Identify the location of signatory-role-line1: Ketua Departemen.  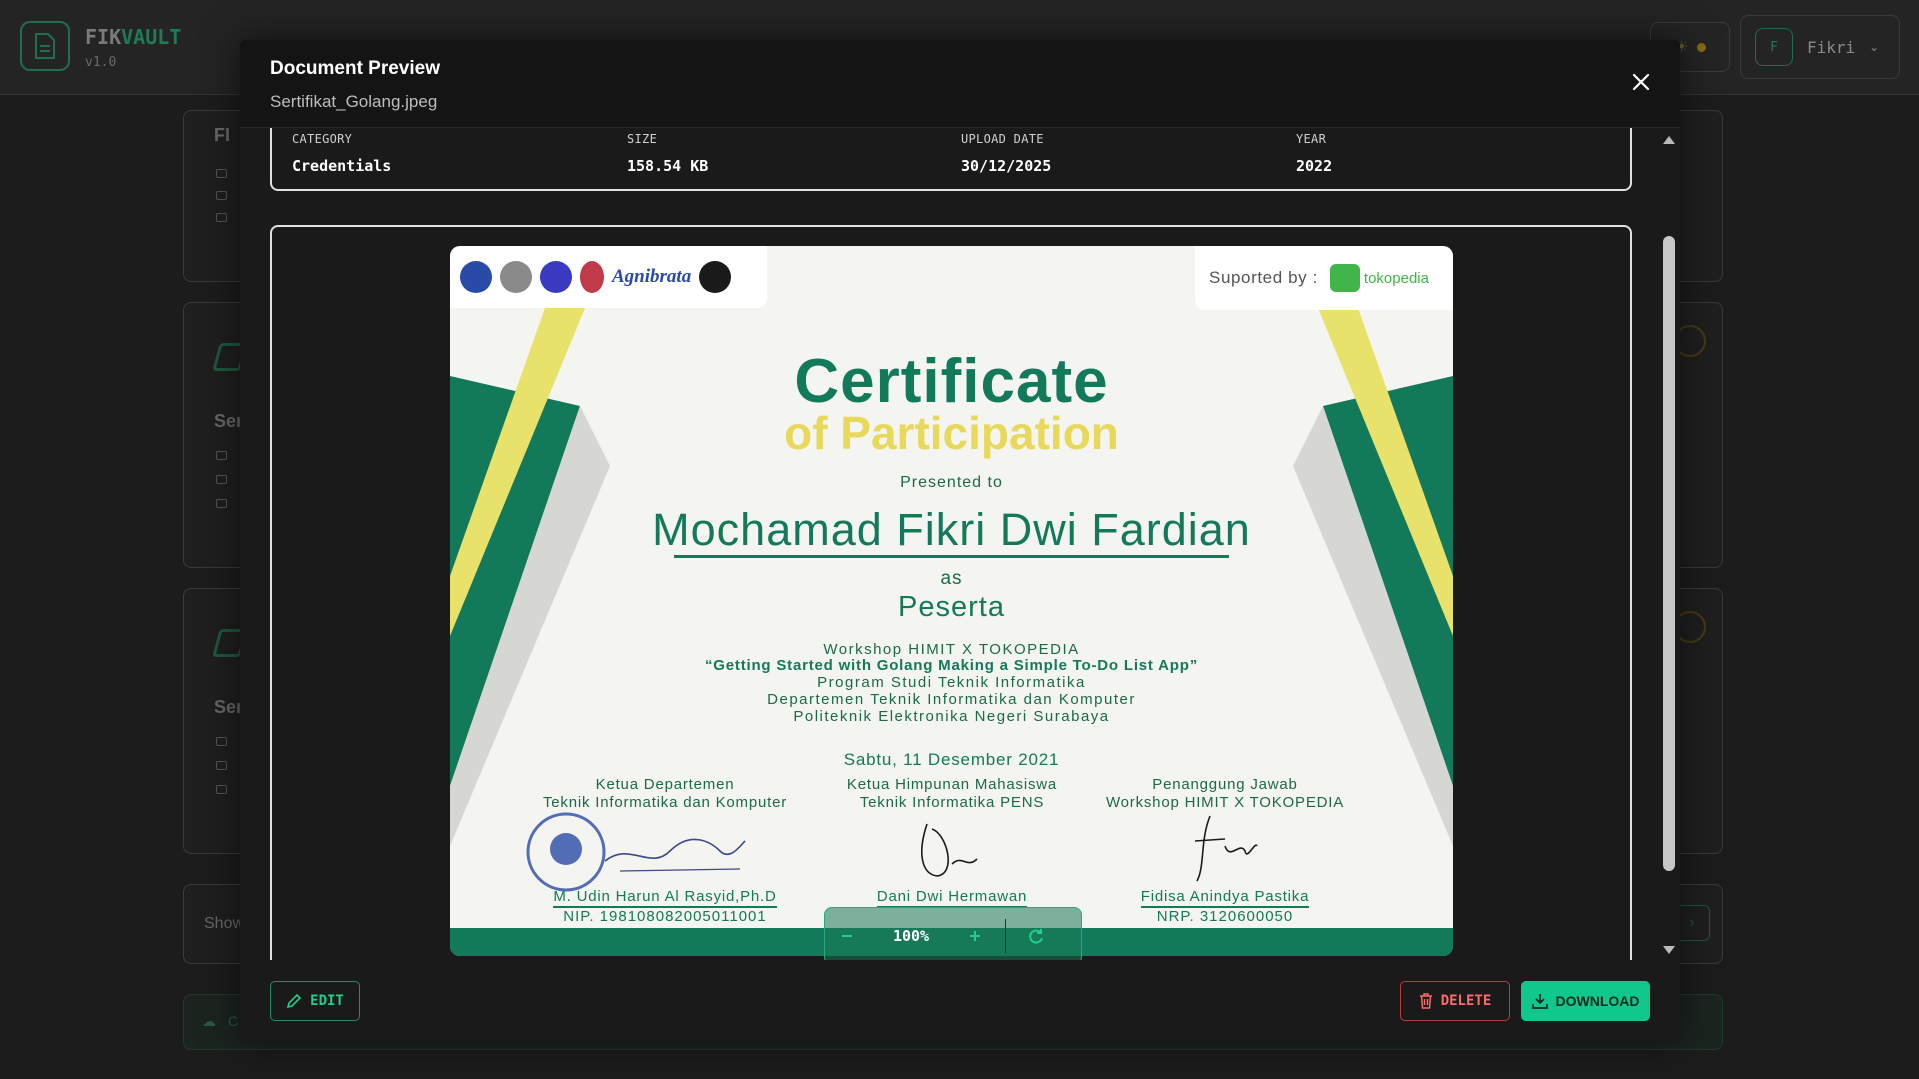
(665, 784).